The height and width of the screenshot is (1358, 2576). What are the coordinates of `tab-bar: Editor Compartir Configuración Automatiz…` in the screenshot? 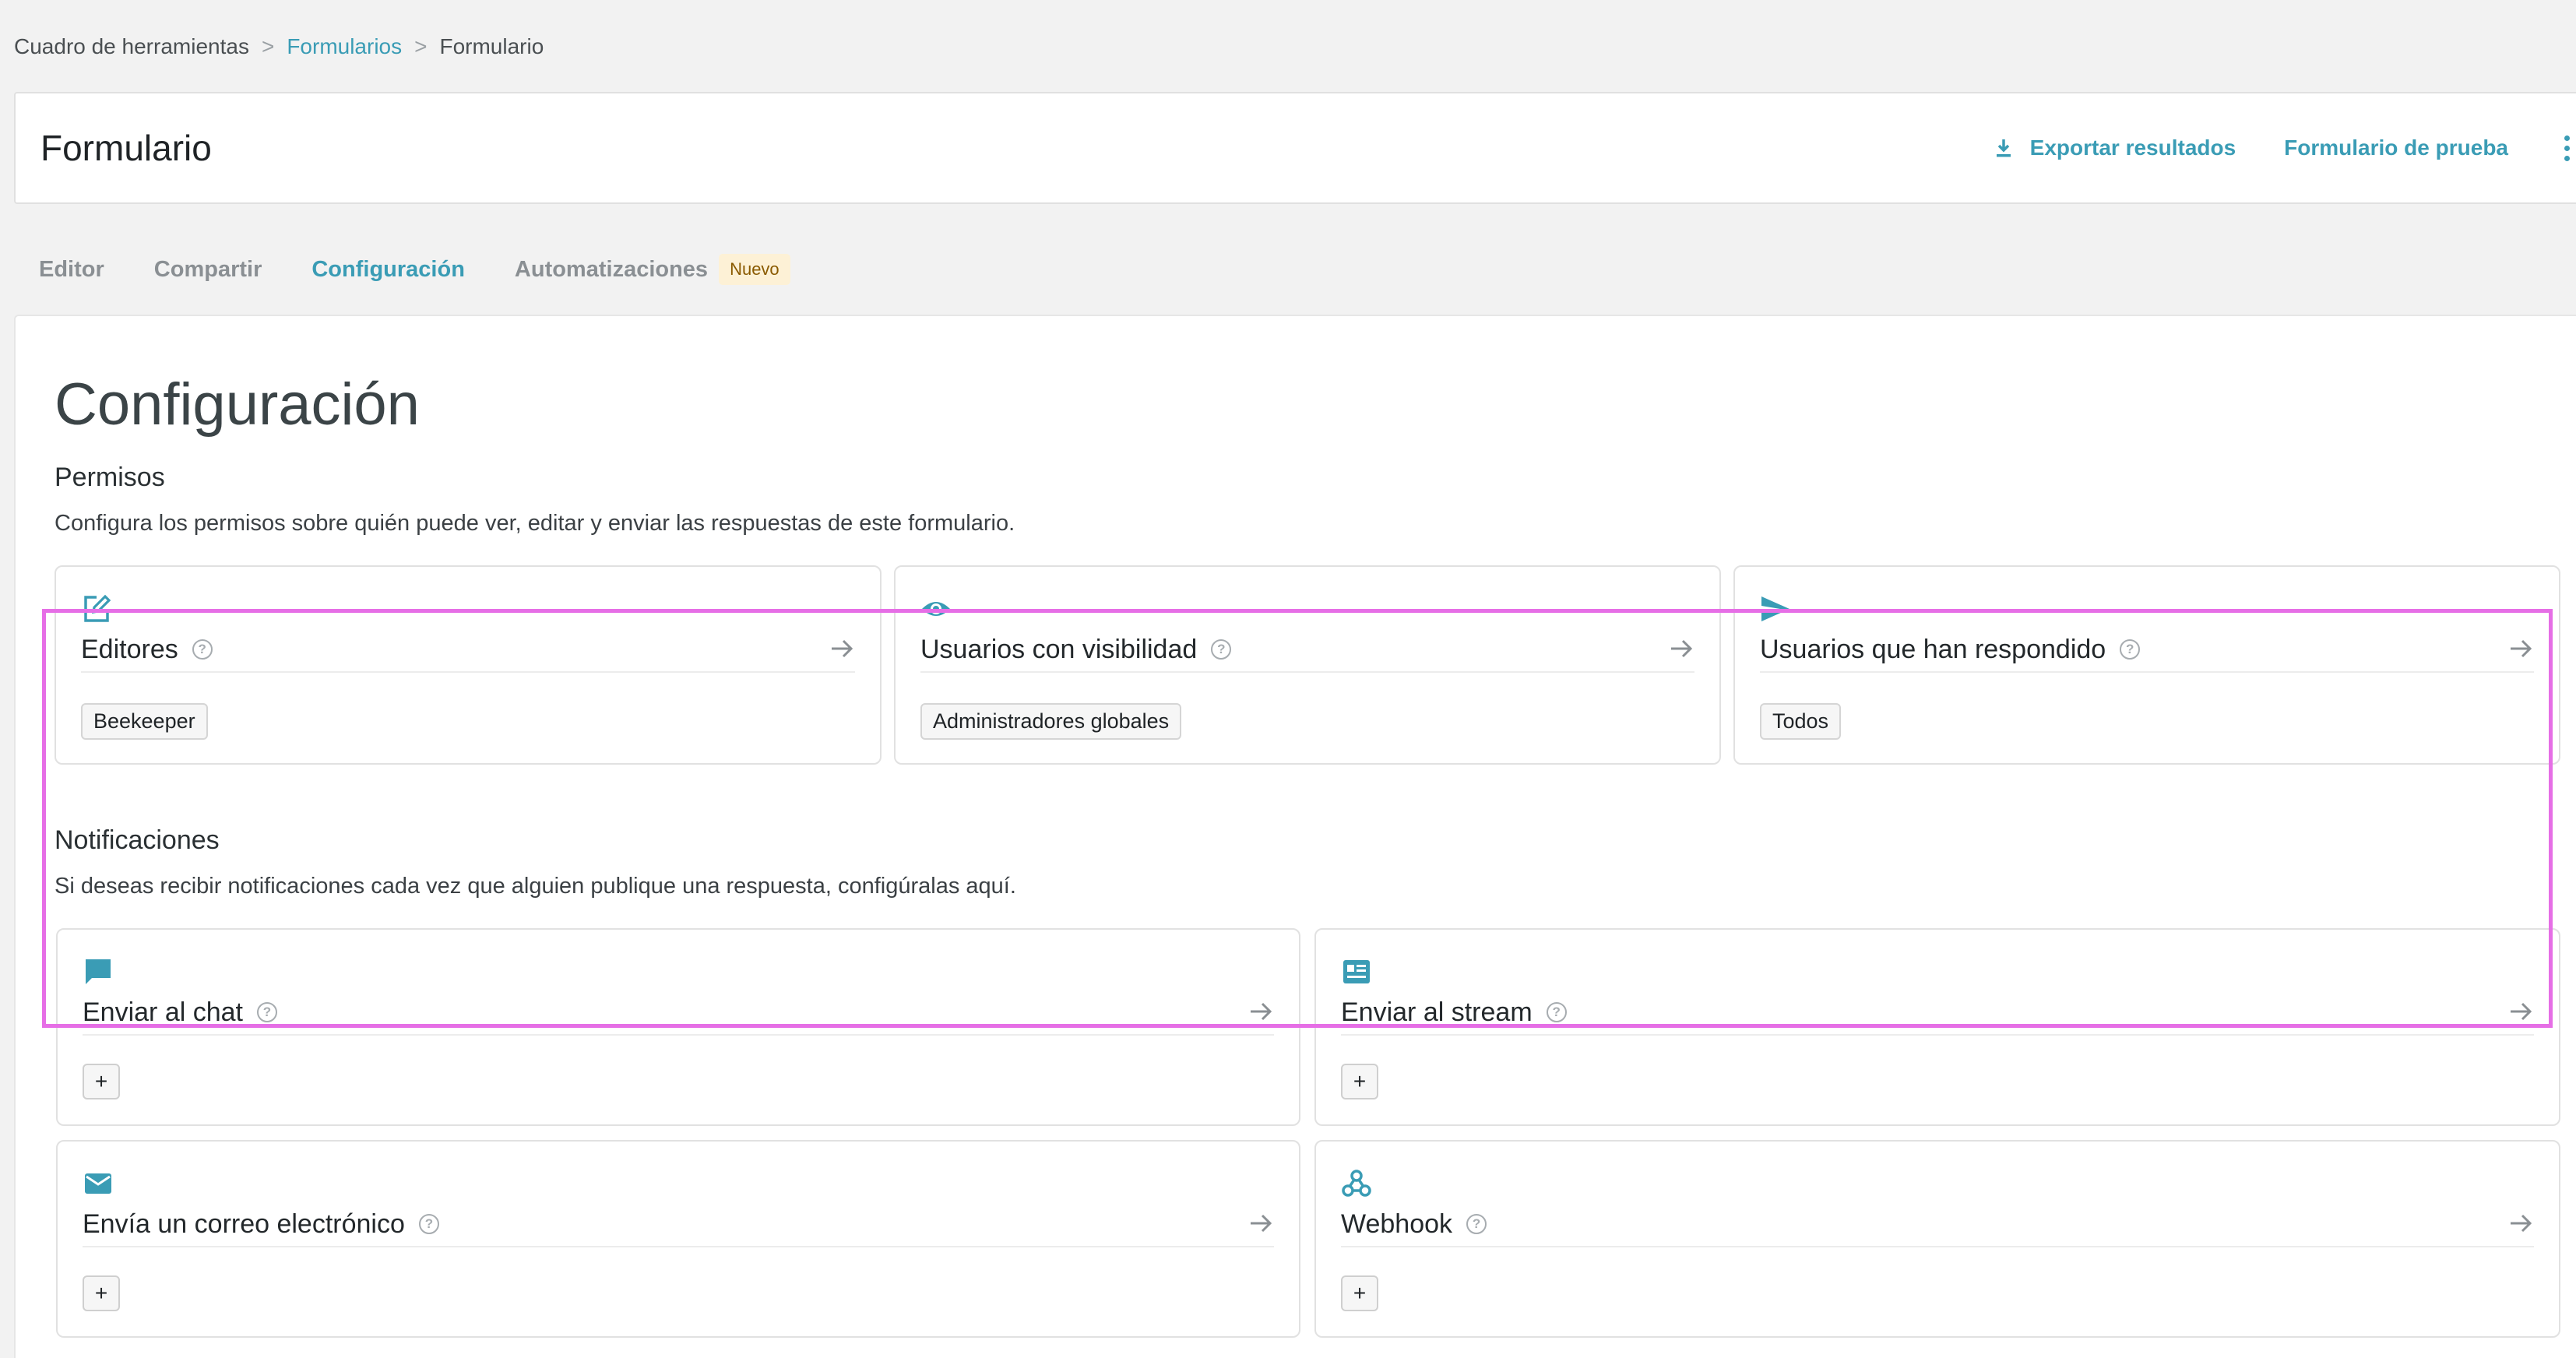 It's located at (414, 288).